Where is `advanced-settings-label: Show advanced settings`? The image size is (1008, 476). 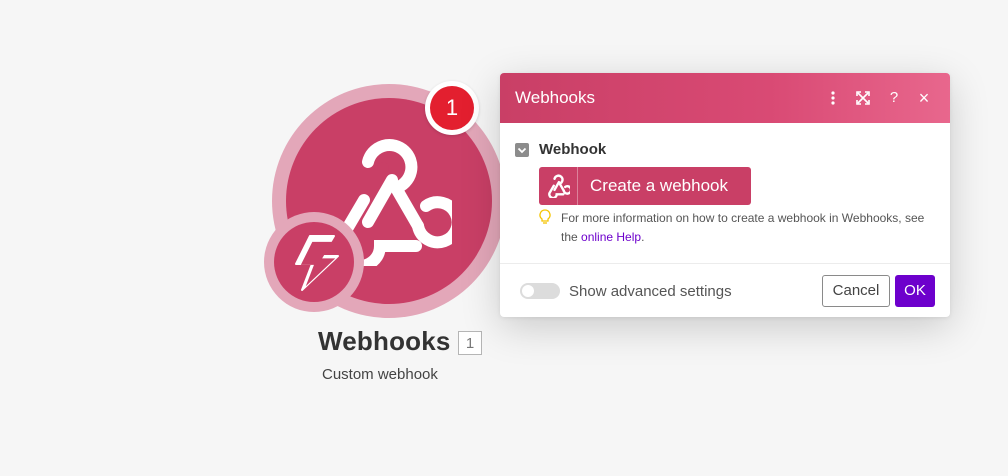 advanced-settings-label: Show advanced settings is located at coordinates (650, 291).